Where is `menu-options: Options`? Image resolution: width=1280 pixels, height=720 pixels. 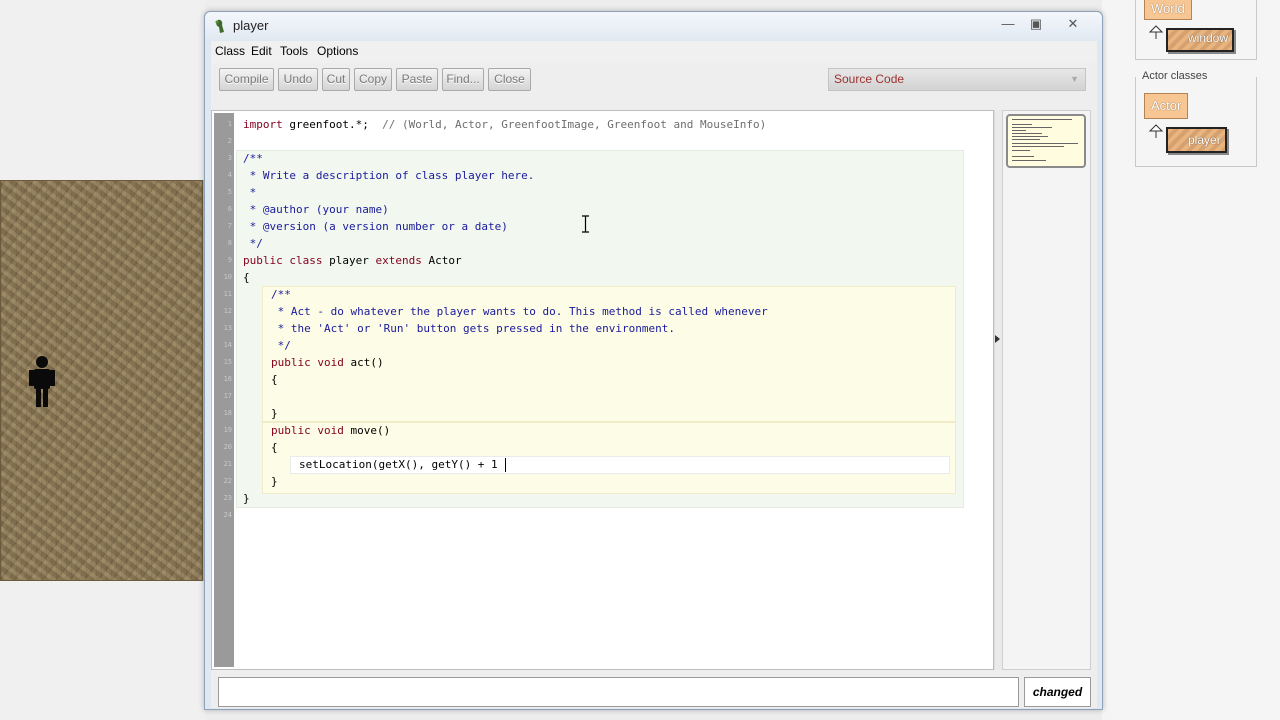 menu-options: Options is located at coordinates (337, 51).